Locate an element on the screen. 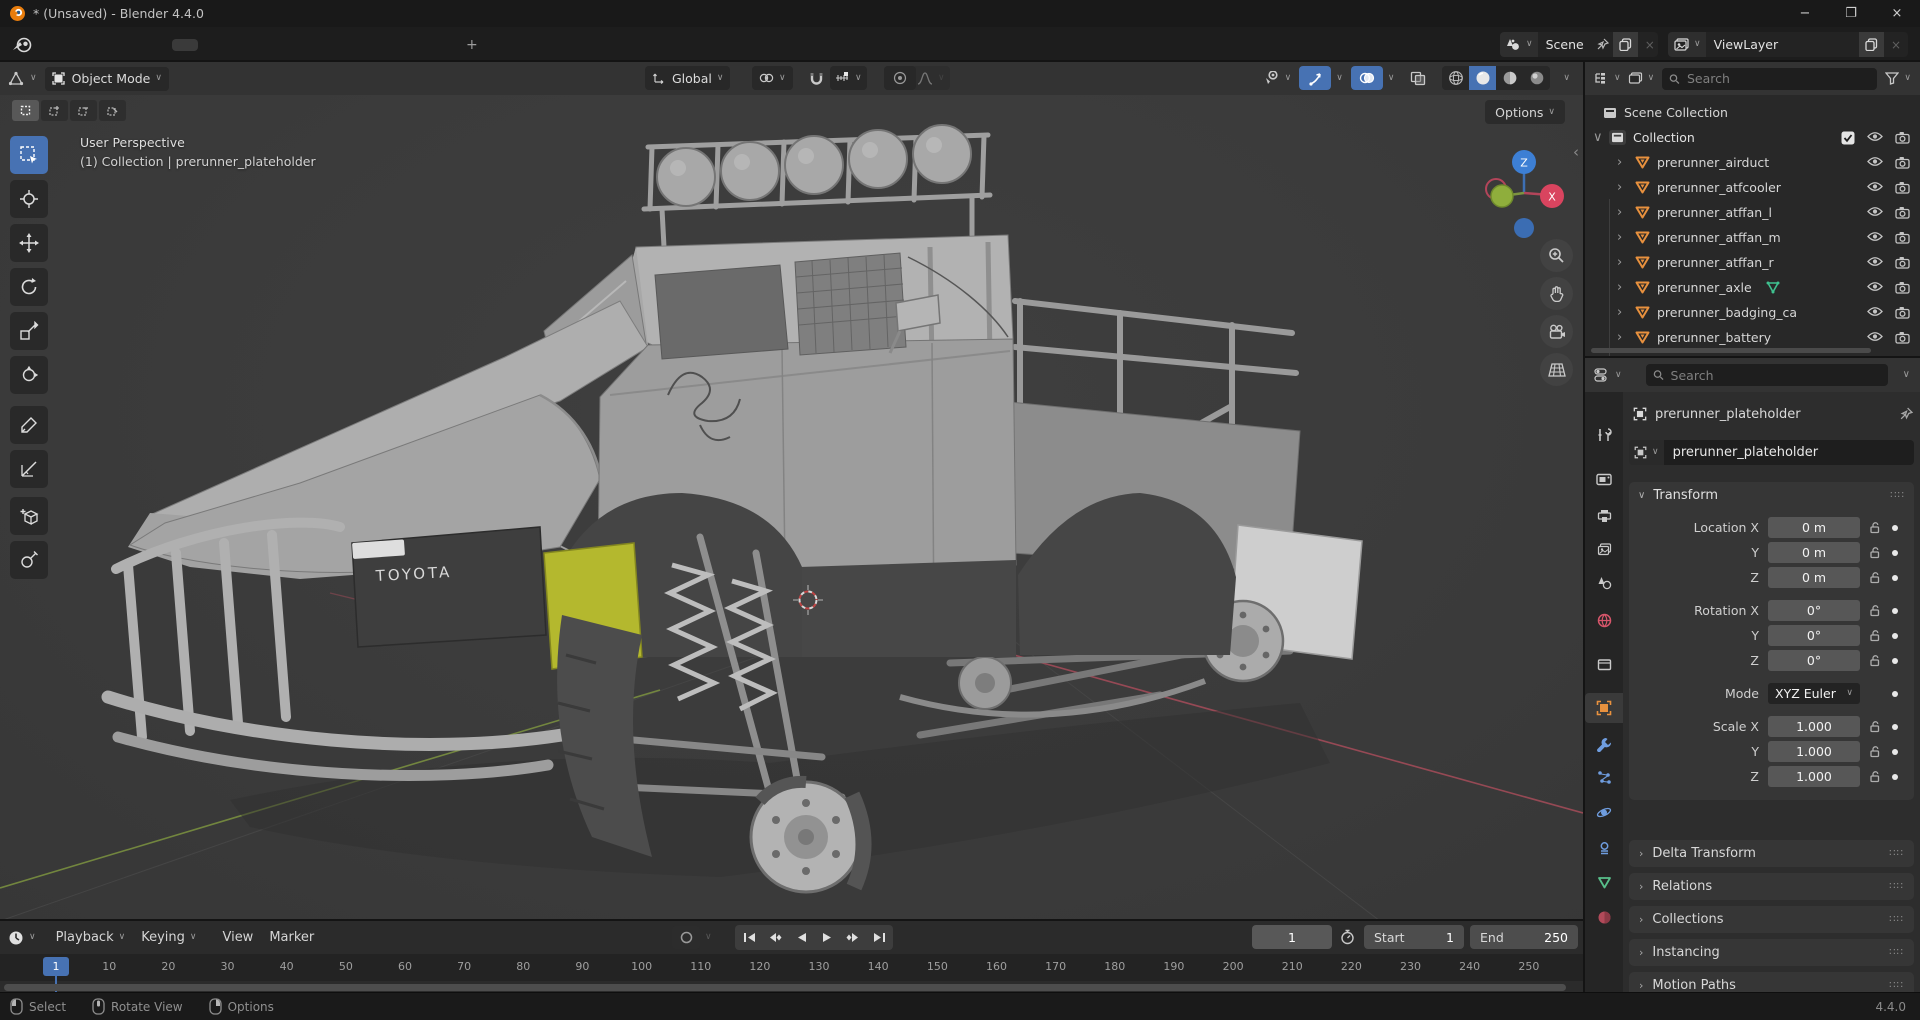  outliner-scene-collection-row: Scene Collection is located at coordinates (1752, 112).